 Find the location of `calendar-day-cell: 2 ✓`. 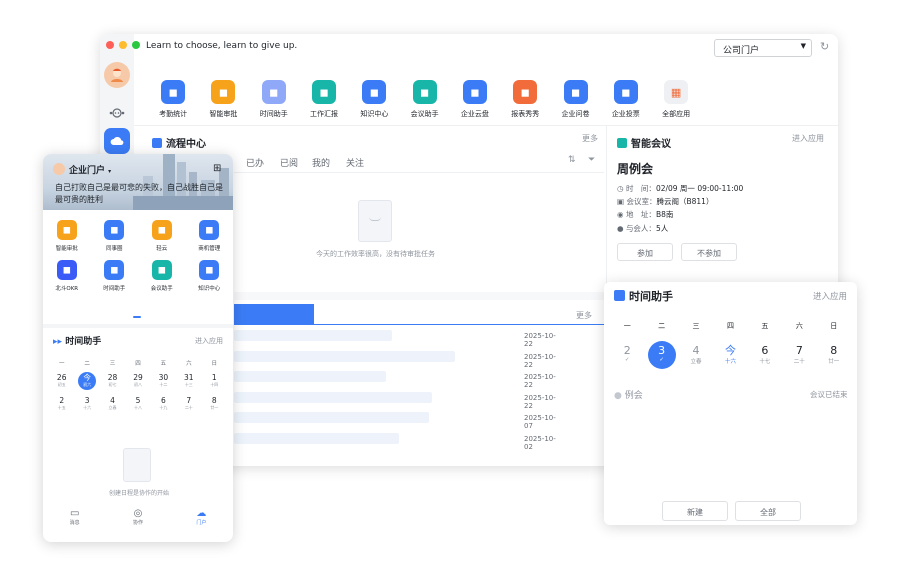

calendar-day-cell: 2 ✓ is located at coordinates (627, 355).